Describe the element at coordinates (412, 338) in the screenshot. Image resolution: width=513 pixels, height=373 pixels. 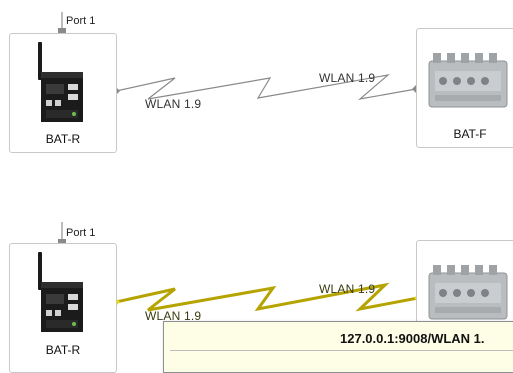
I see `tooltip-title: 127.0.0.1:9008/WLAN 1.` at that location.